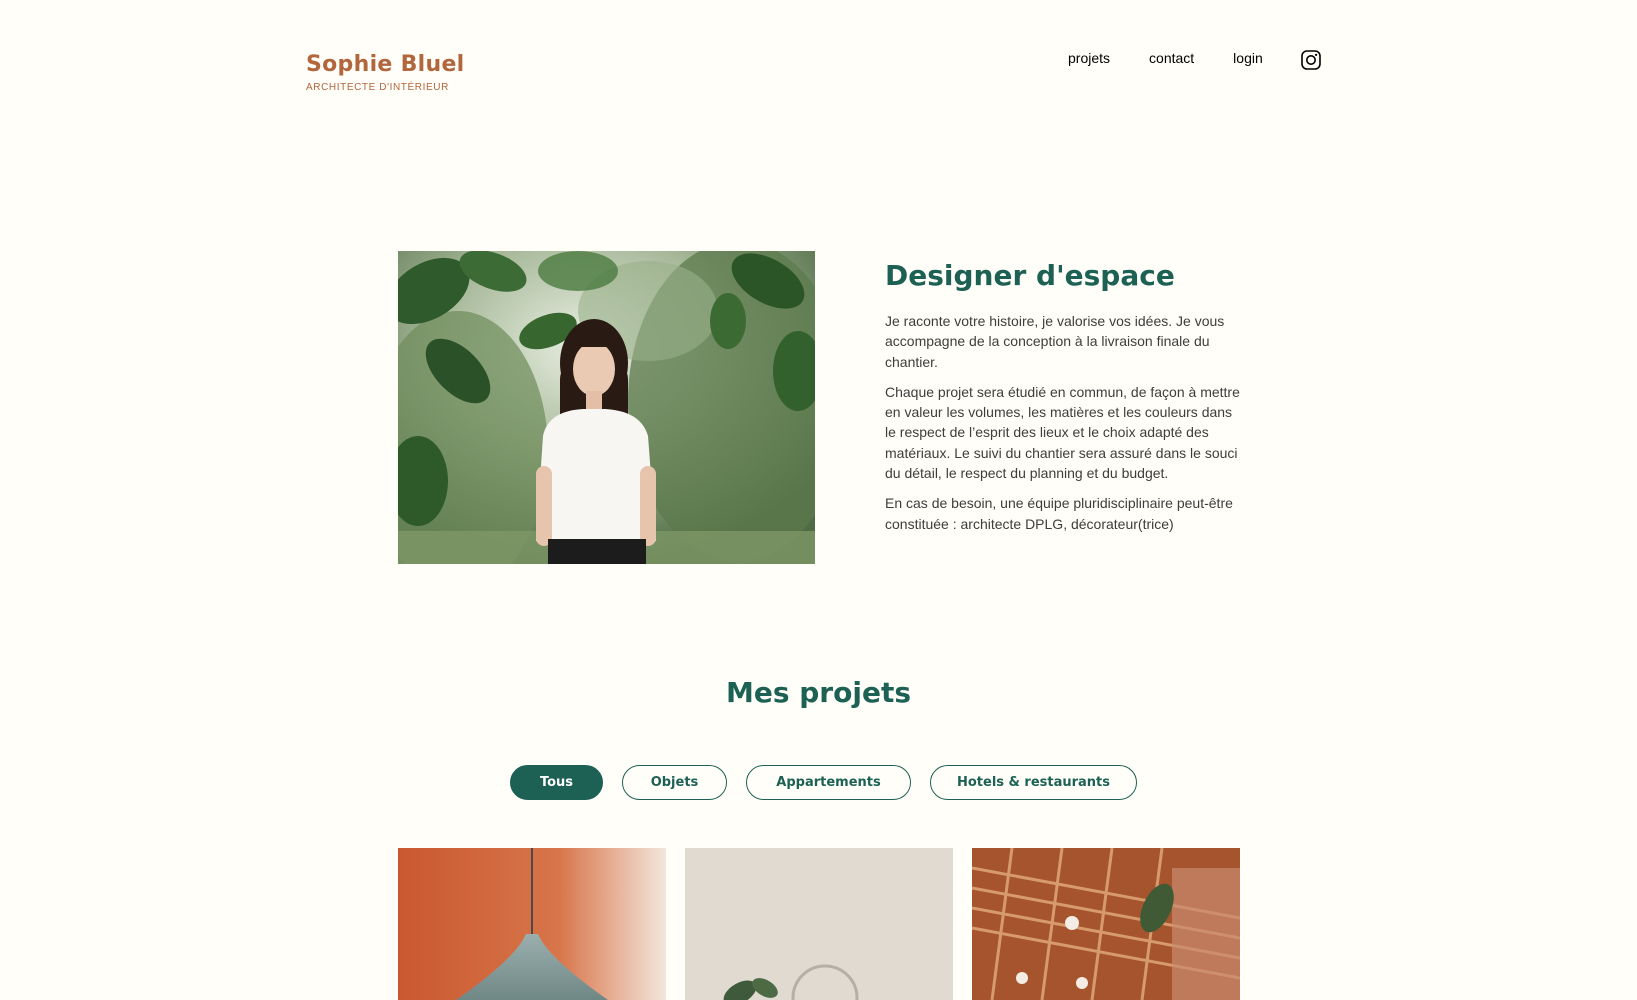 This screenshot has width=1637, height=1000. I want to click on intro-title: Designer d'espace, so click(1030, 275).